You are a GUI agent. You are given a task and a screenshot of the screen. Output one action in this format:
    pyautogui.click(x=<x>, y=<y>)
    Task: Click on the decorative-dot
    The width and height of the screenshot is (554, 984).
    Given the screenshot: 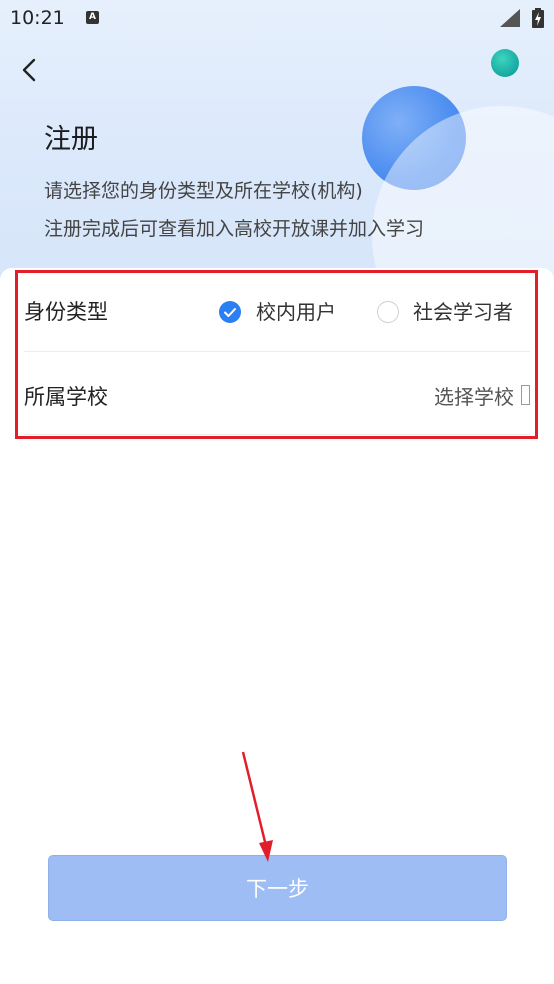 What is the action you would take?
    pyautogui.click(x=505, y=63)
    